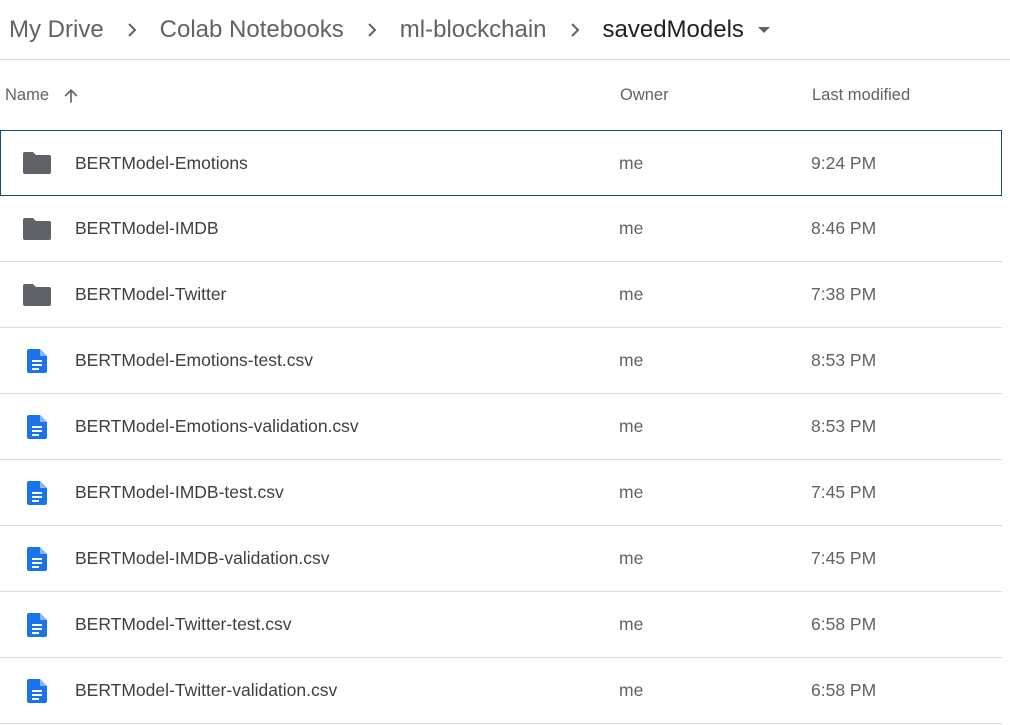  What do you see at coordinates (501, 361) in the screenshot?
I see `file-row: BERTModel-Emotions-test.csv me 8:53 PM` at bounding box center [501, 361].